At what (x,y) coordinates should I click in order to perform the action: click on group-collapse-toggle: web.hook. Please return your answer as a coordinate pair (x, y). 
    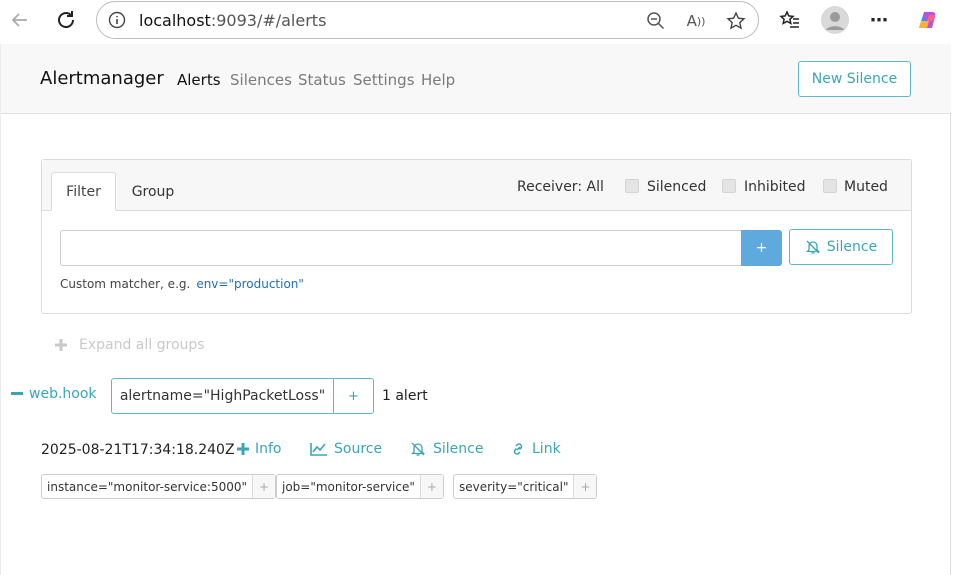
    Looking at the image, I should click on (54, 394).